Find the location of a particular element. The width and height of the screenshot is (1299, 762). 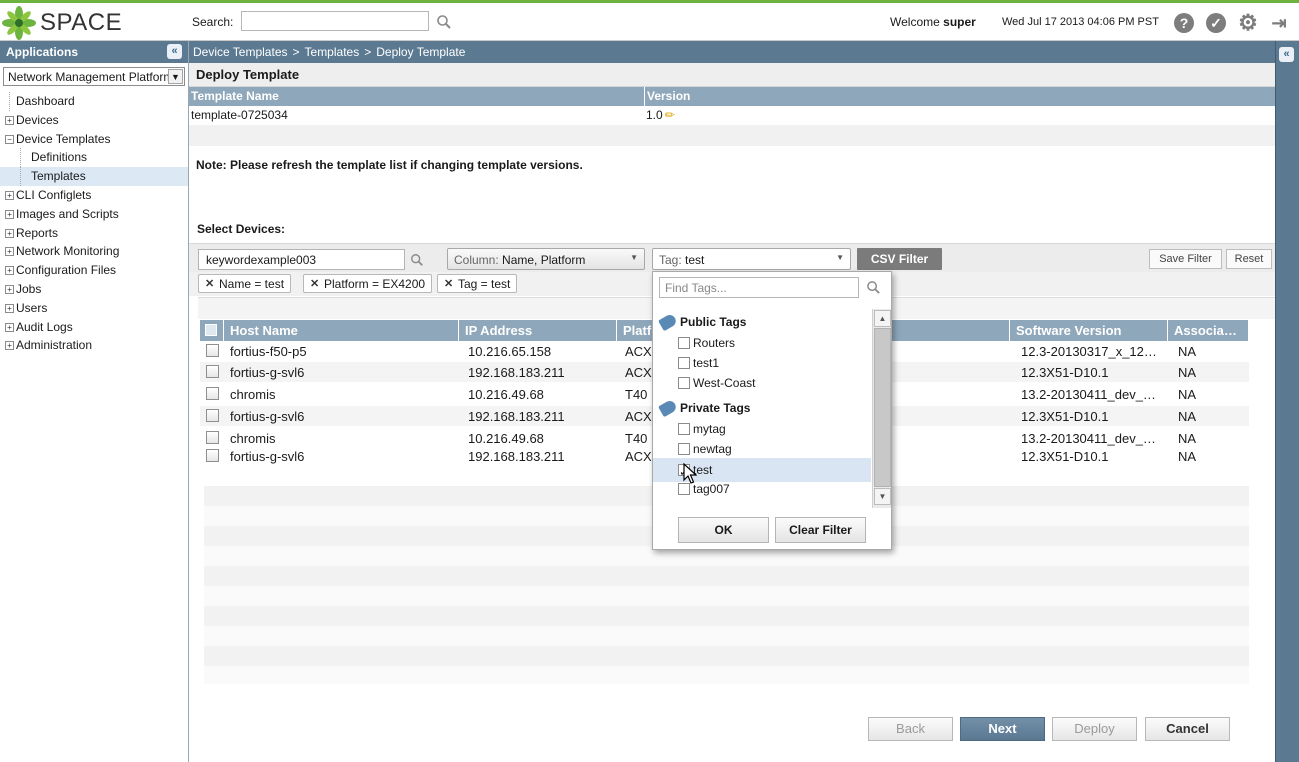

nav-item-administration: + Administration is located at coordinates (94, 345).